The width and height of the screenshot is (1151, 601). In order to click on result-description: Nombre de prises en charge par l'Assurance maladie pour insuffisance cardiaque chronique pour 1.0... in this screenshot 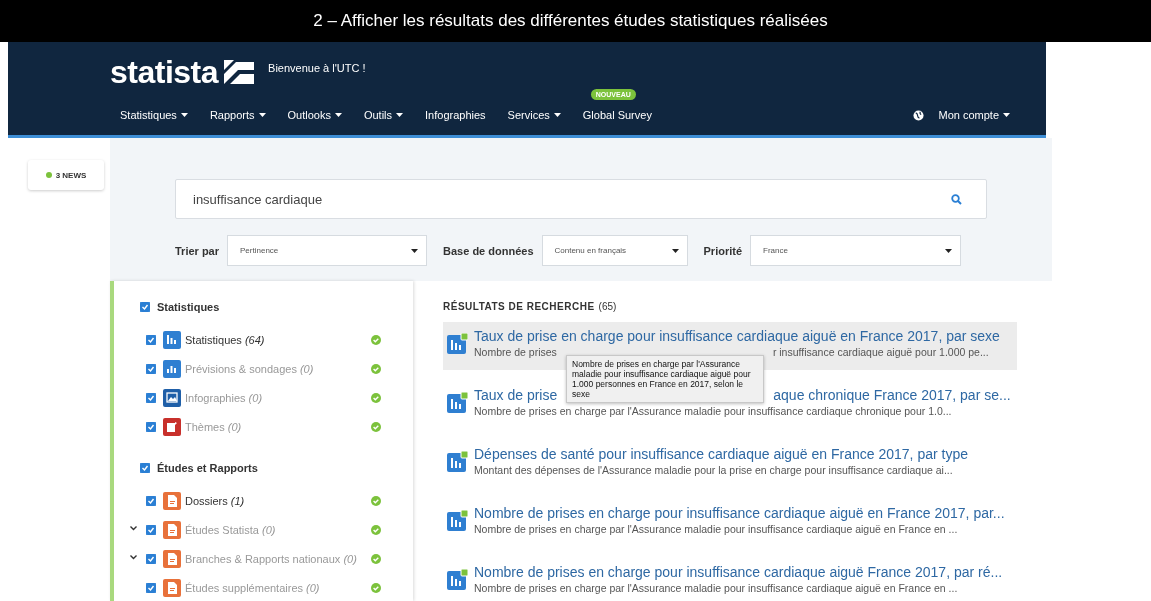, I will do `click(713, 411)`.